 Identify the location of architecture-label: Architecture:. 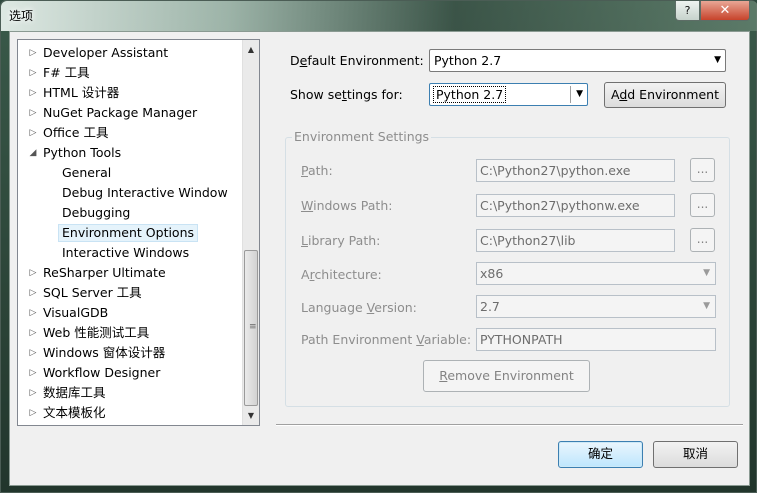
(341, 274).